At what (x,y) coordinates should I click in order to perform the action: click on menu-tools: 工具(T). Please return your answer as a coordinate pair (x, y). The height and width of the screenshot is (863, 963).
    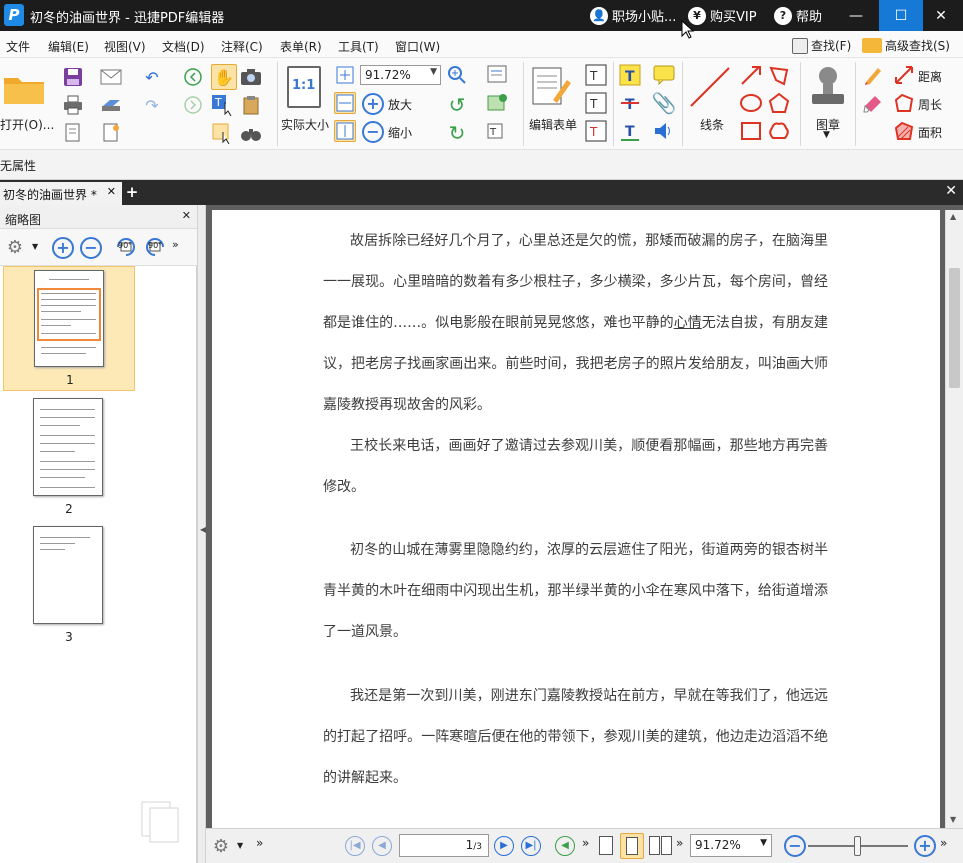
    Looking at the image, I should click on (358, 46).